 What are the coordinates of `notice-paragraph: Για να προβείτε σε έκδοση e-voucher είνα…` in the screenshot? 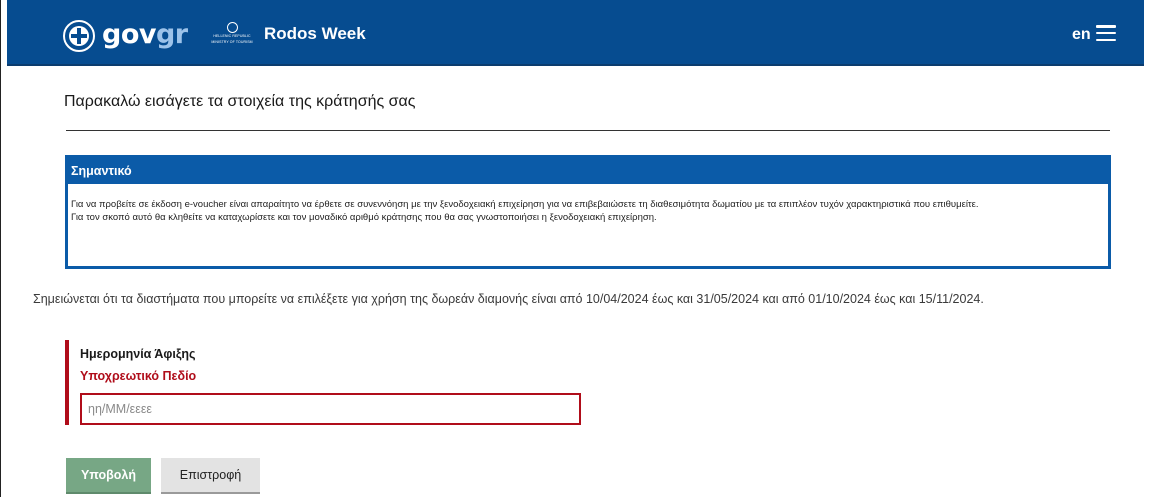 It's located at (525, 204).